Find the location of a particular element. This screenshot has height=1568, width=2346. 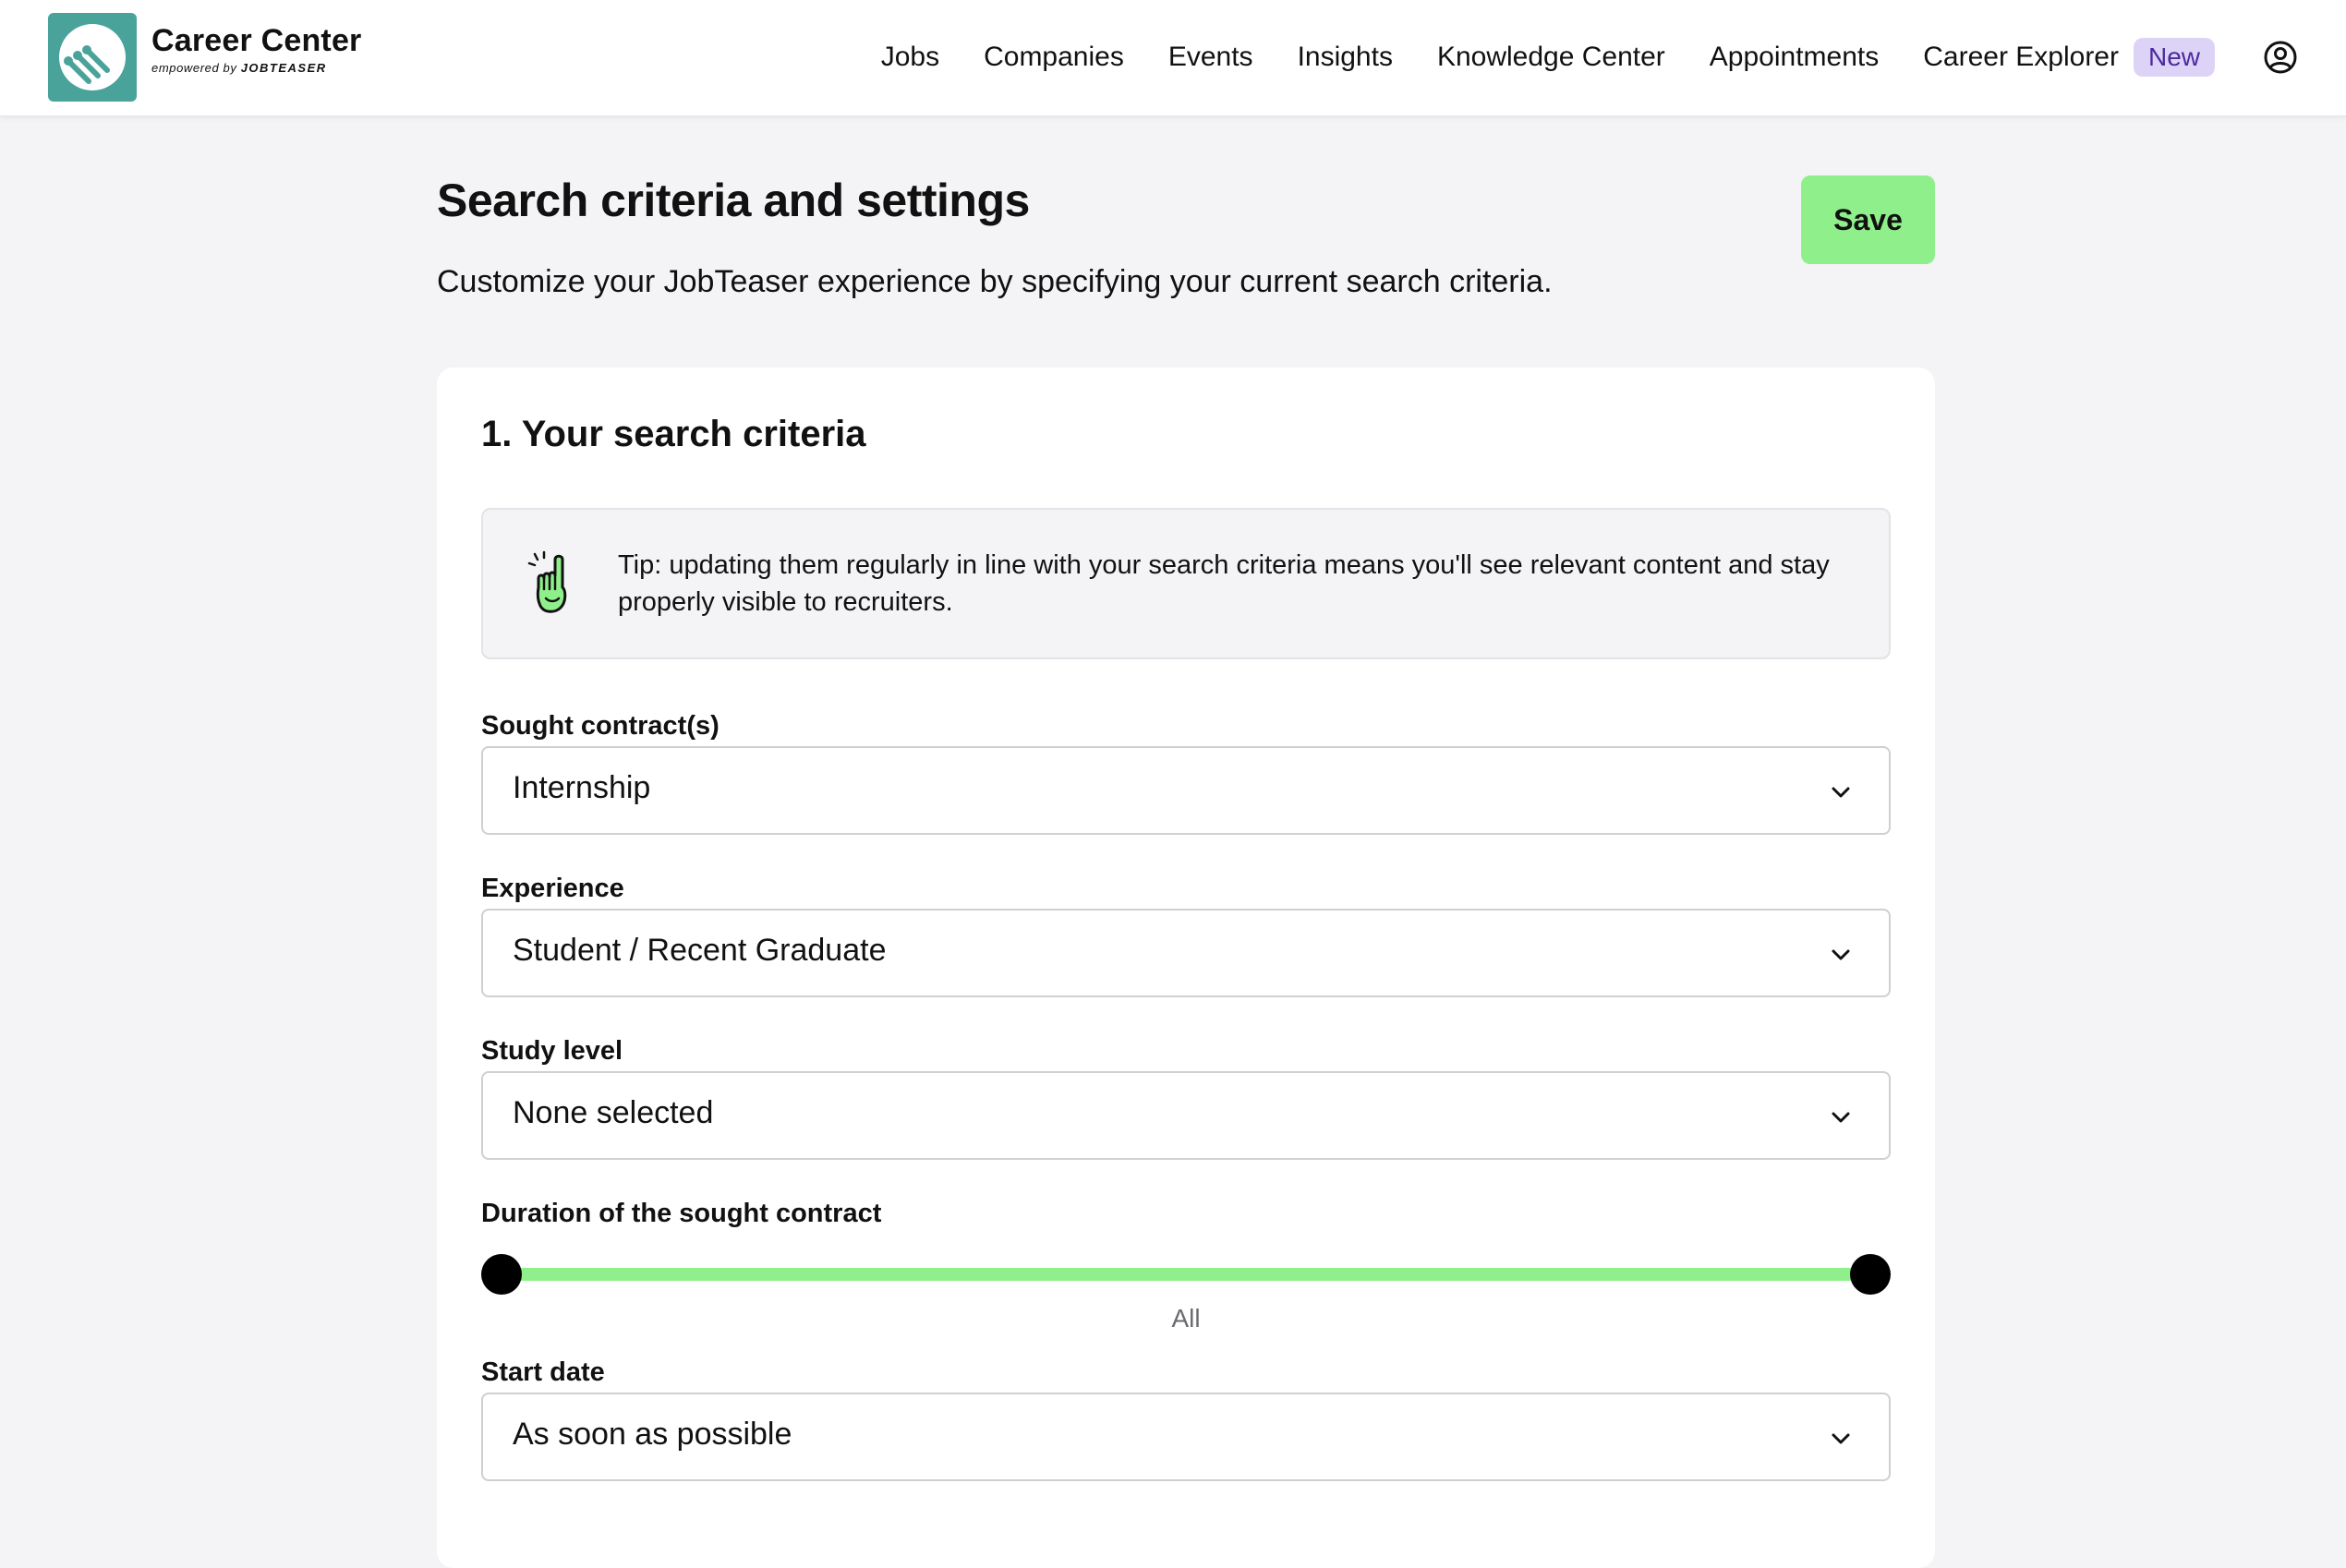

brand-title: Career Center is located at coordinates (256, 41).